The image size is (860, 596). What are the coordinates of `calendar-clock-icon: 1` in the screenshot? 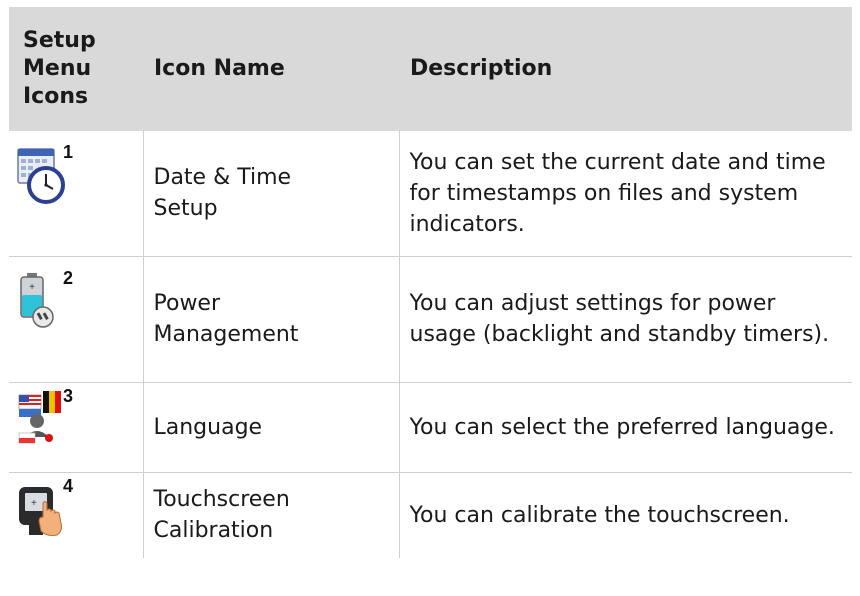 It's located at (47, 174).